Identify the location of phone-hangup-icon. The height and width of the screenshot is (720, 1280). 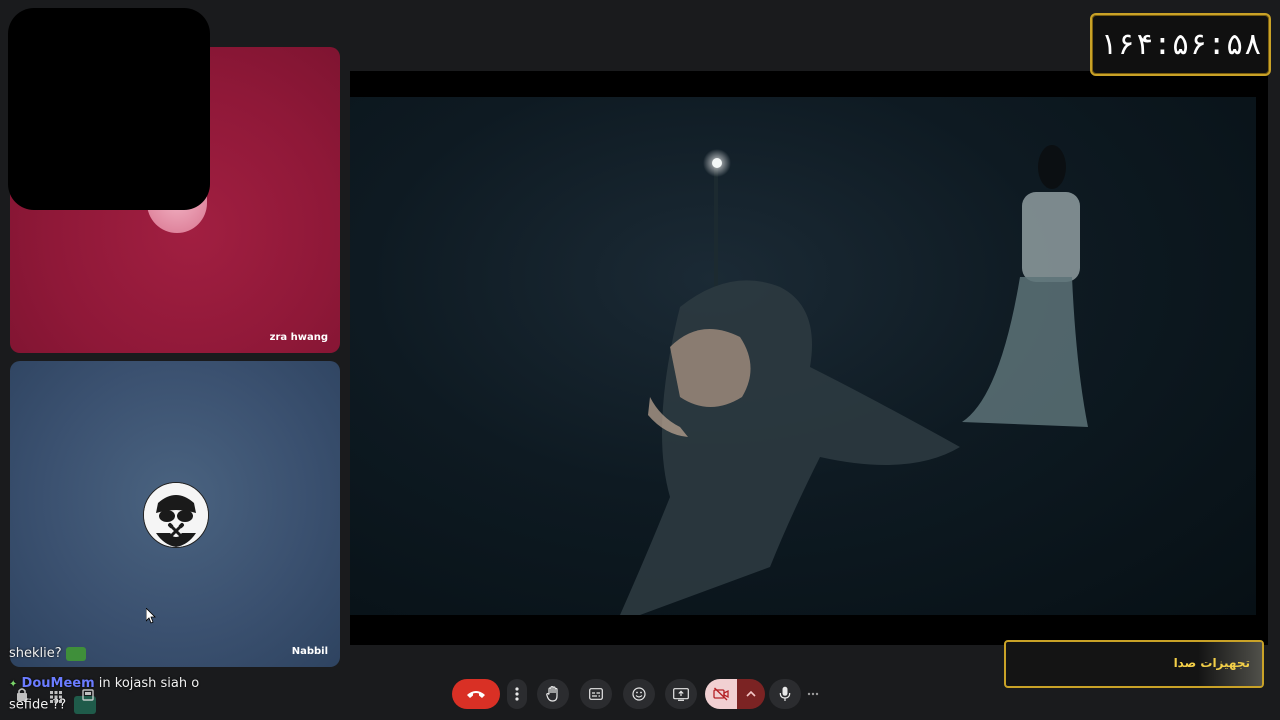
(476, 694).